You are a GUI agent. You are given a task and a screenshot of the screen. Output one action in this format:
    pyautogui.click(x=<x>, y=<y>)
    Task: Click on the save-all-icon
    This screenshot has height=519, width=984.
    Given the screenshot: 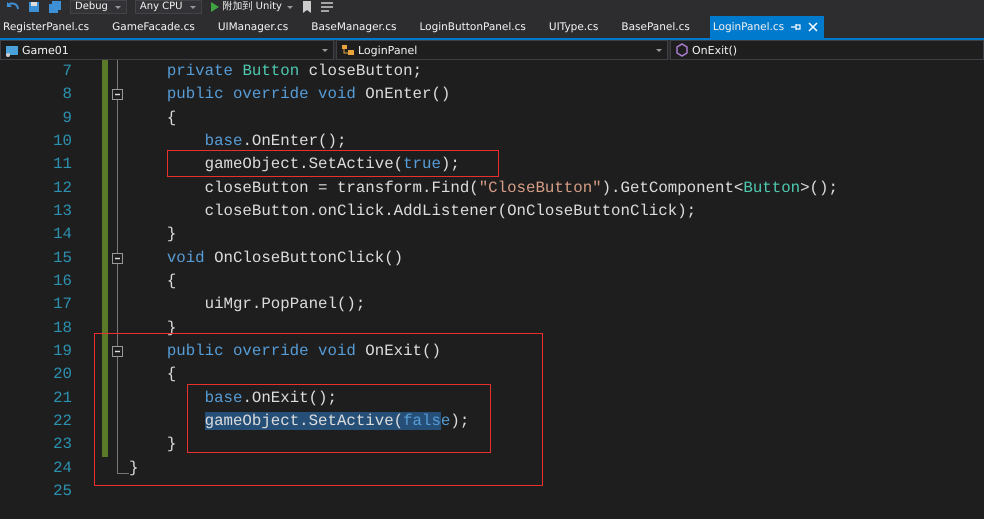 What is the action you would take?
    pyautogui.click(x=55, y=7)
    